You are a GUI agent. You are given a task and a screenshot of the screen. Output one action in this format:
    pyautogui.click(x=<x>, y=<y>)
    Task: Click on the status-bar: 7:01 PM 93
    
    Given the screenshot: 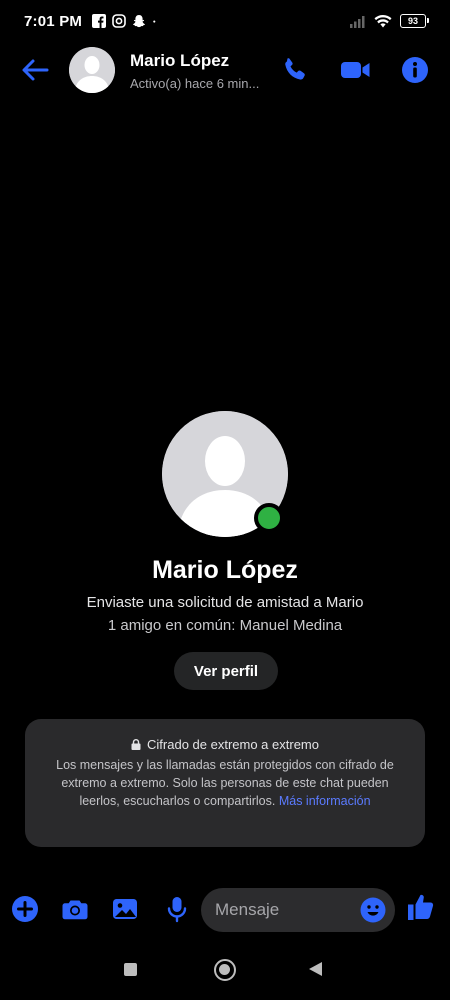 What is the action you would take?
    pyautogui.click(x=225, y=21)
    